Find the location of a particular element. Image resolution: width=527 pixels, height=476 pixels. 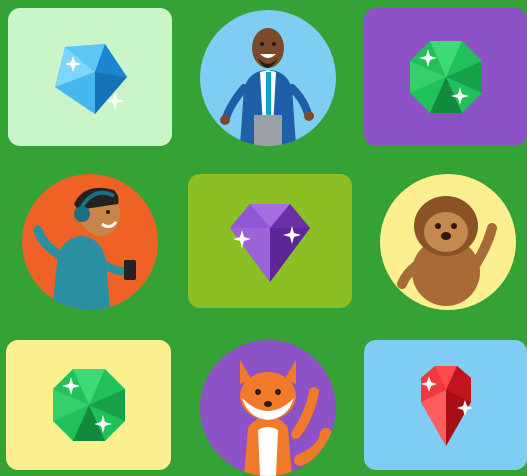

tile-red-gem is located at coordinates (445, 405).